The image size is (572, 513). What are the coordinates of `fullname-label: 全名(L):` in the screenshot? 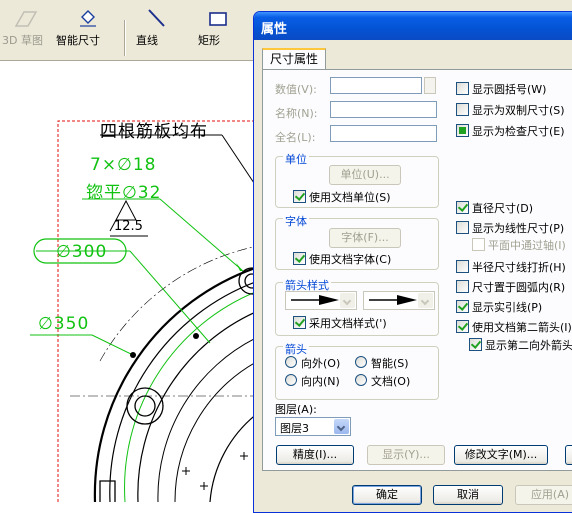 It's located at (295, 137).